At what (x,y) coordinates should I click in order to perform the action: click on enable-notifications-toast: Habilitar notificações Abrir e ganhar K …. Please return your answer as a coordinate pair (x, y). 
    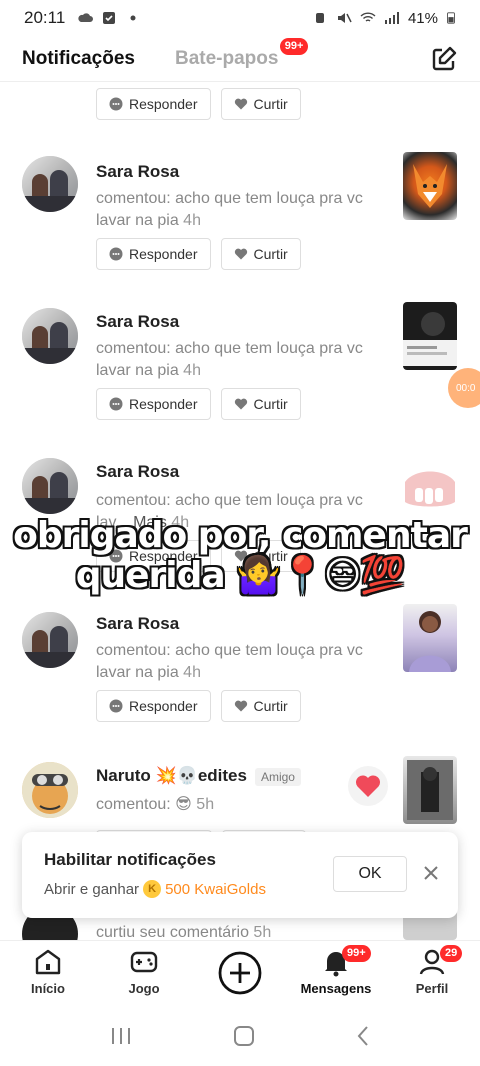
    Looking at the image, I should click on (240, 875).